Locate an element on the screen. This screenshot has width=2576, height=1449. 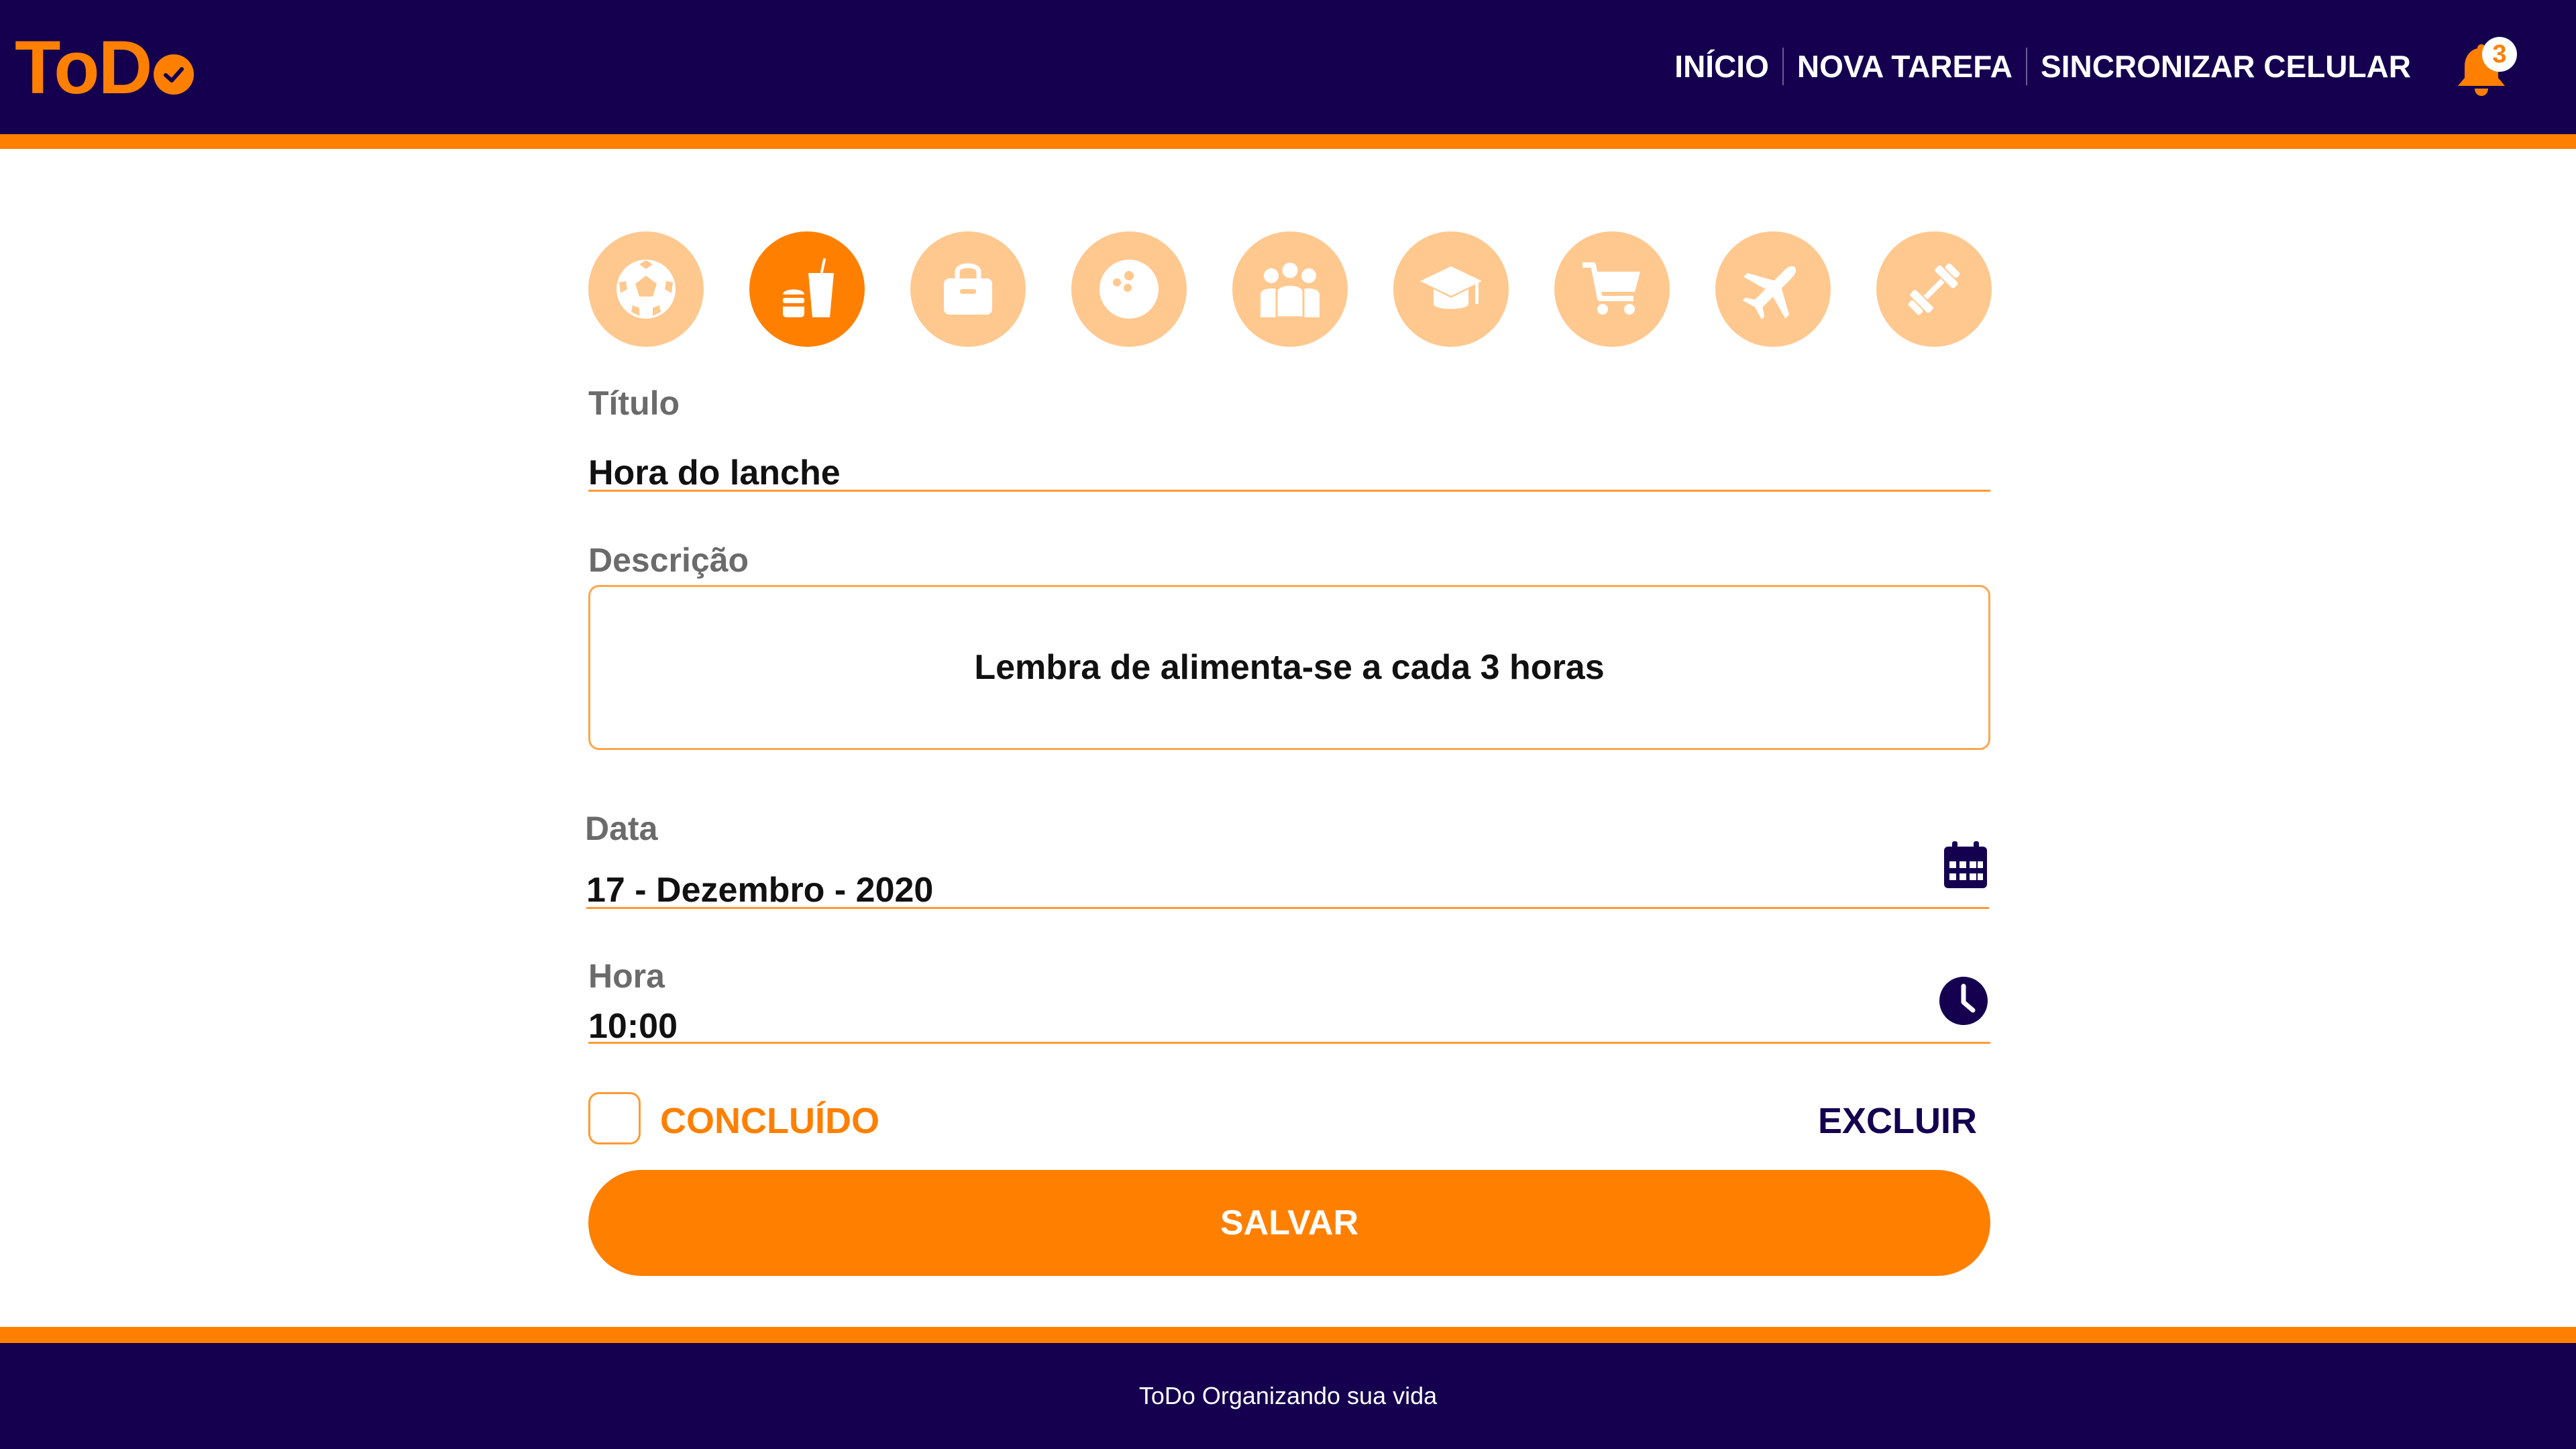
category-shopping-bag is located at coordinates (968, 289).